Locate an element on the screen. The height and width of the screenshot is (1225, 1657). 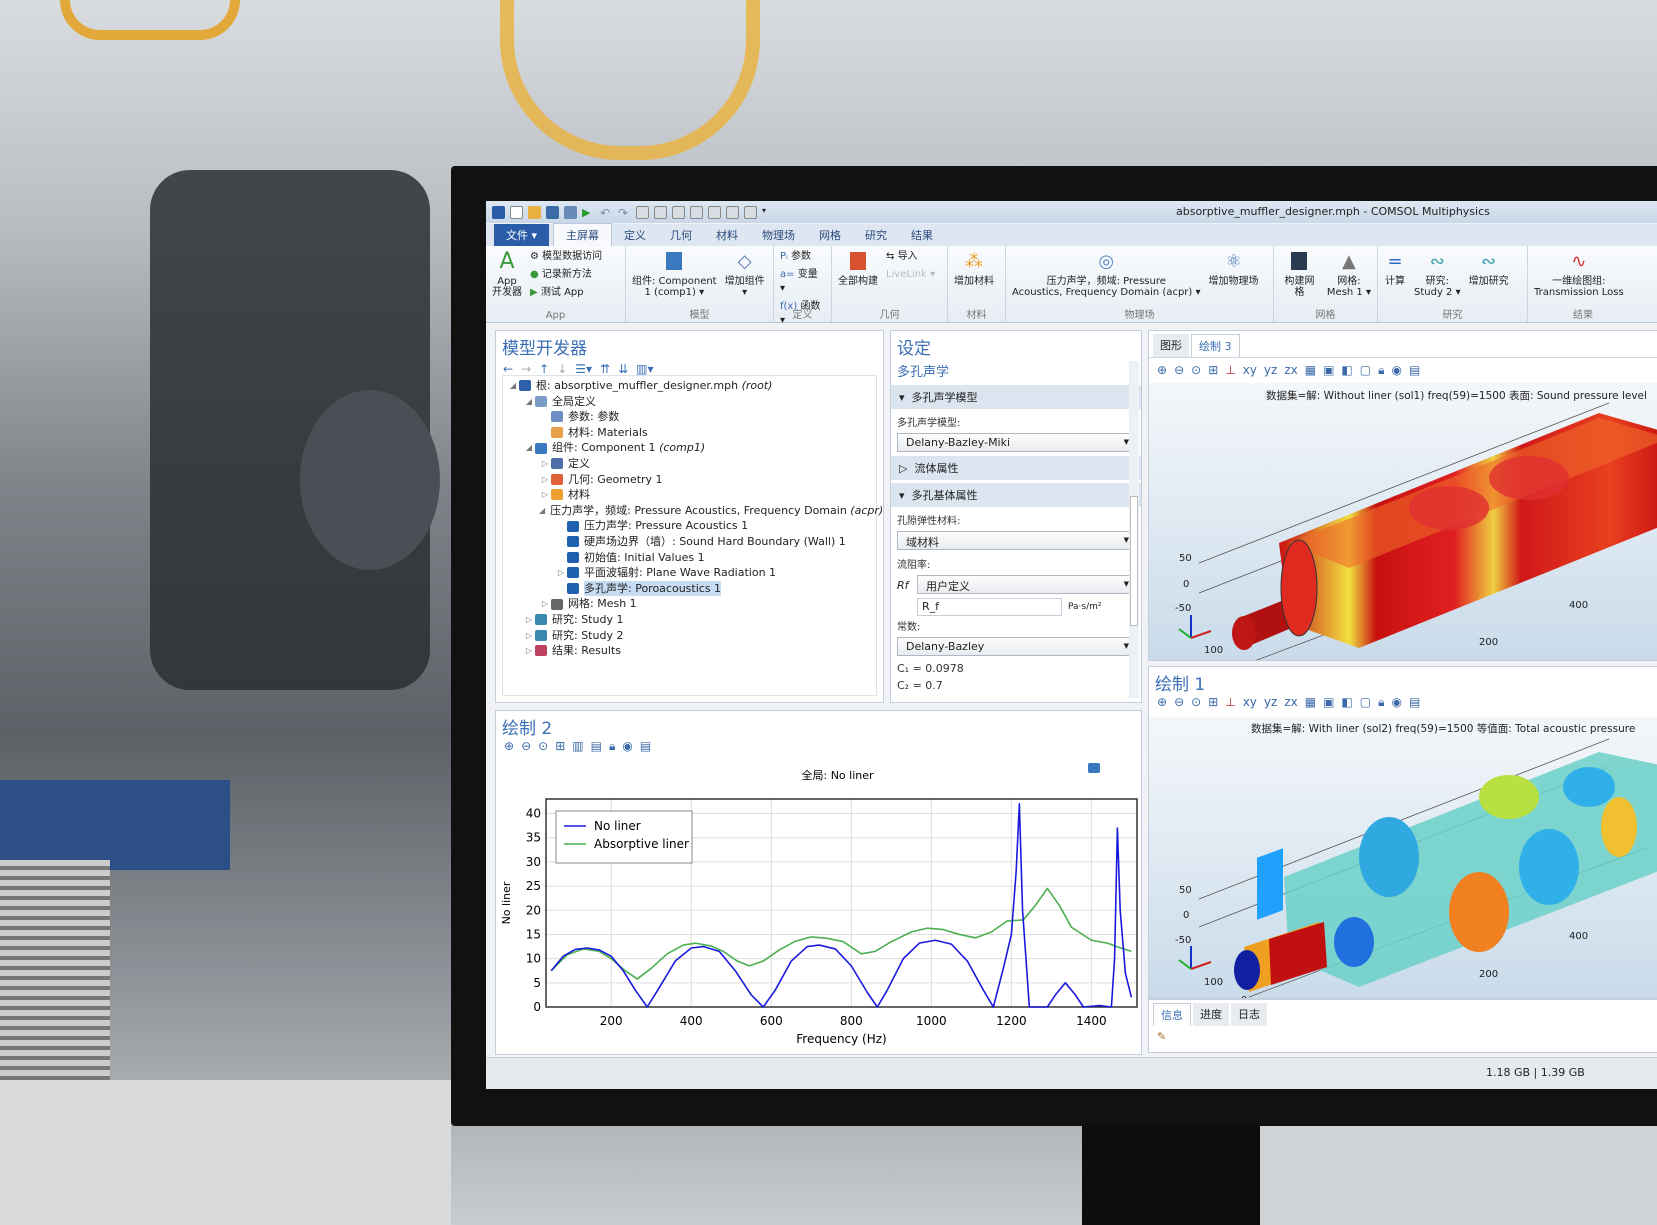
compute-button: = 计算 is located at coordinates (1395, 268).